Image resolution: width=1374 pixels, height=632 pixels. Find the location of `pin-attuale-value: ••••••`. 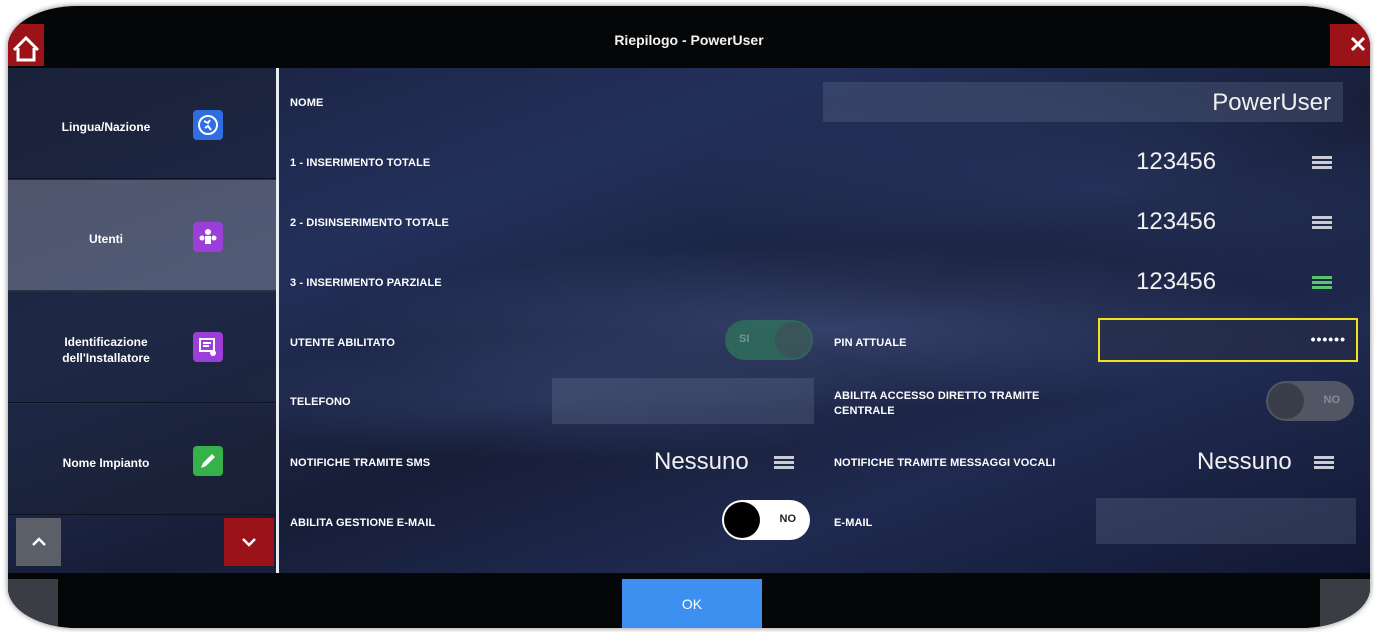

pin-attuale-value: •••••• is located at coordinates (1328, 339).